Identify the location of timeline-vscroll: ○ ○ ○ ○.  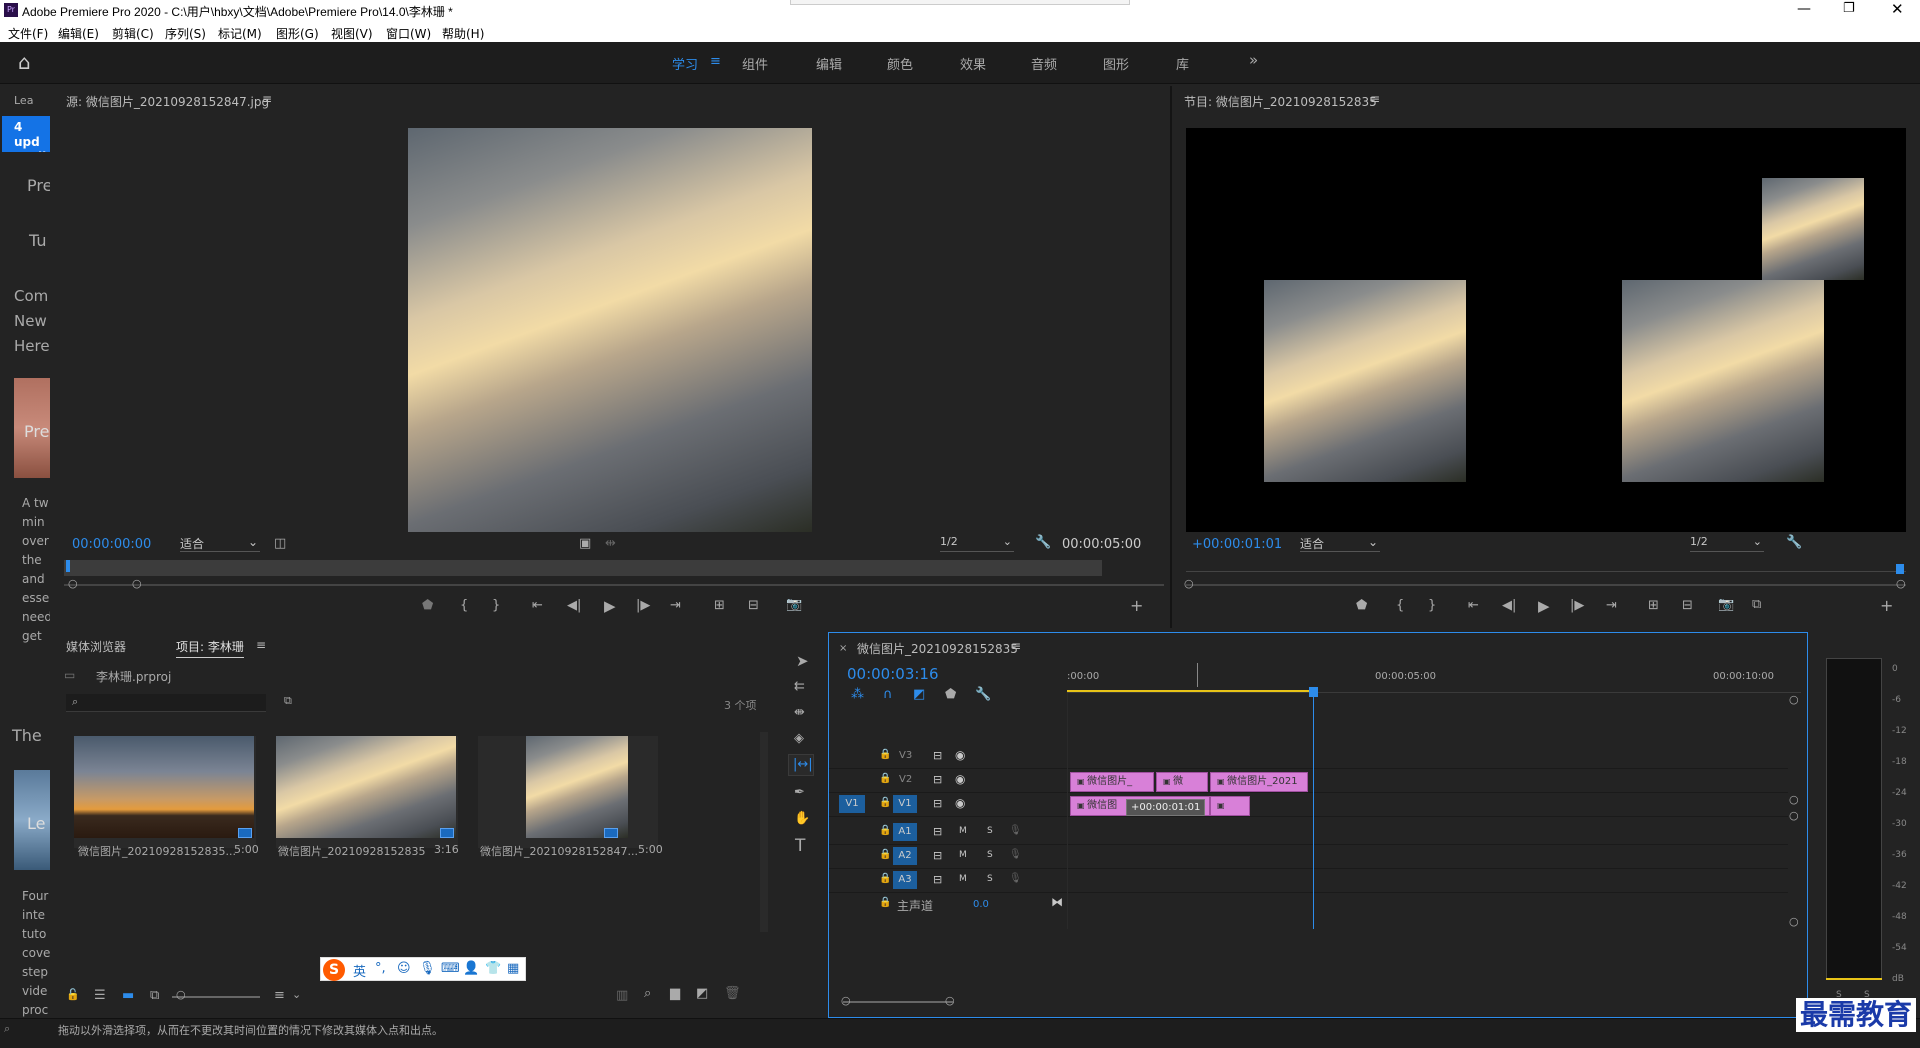
(1795, 811).